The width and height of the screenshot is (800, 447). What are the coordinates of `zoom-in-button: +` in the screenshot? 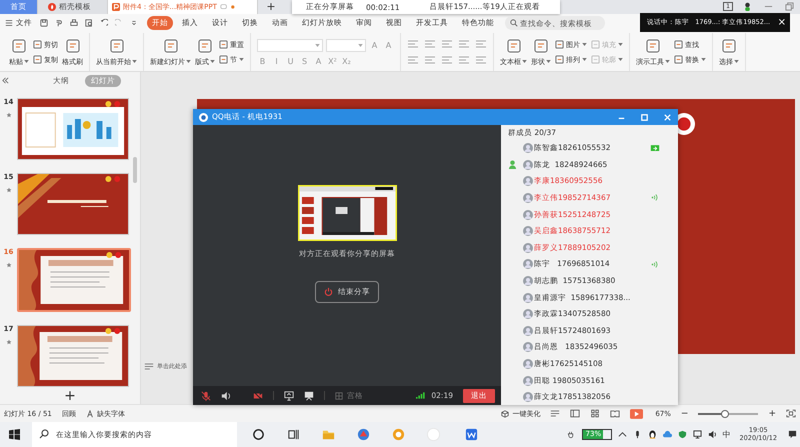 It's located at (772, 413).